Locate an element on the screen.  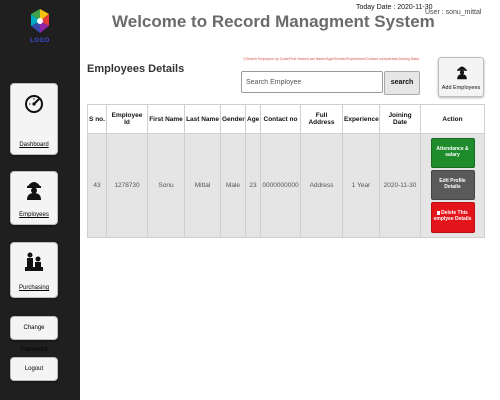
search-button: search is located at coordinates (402, 83).